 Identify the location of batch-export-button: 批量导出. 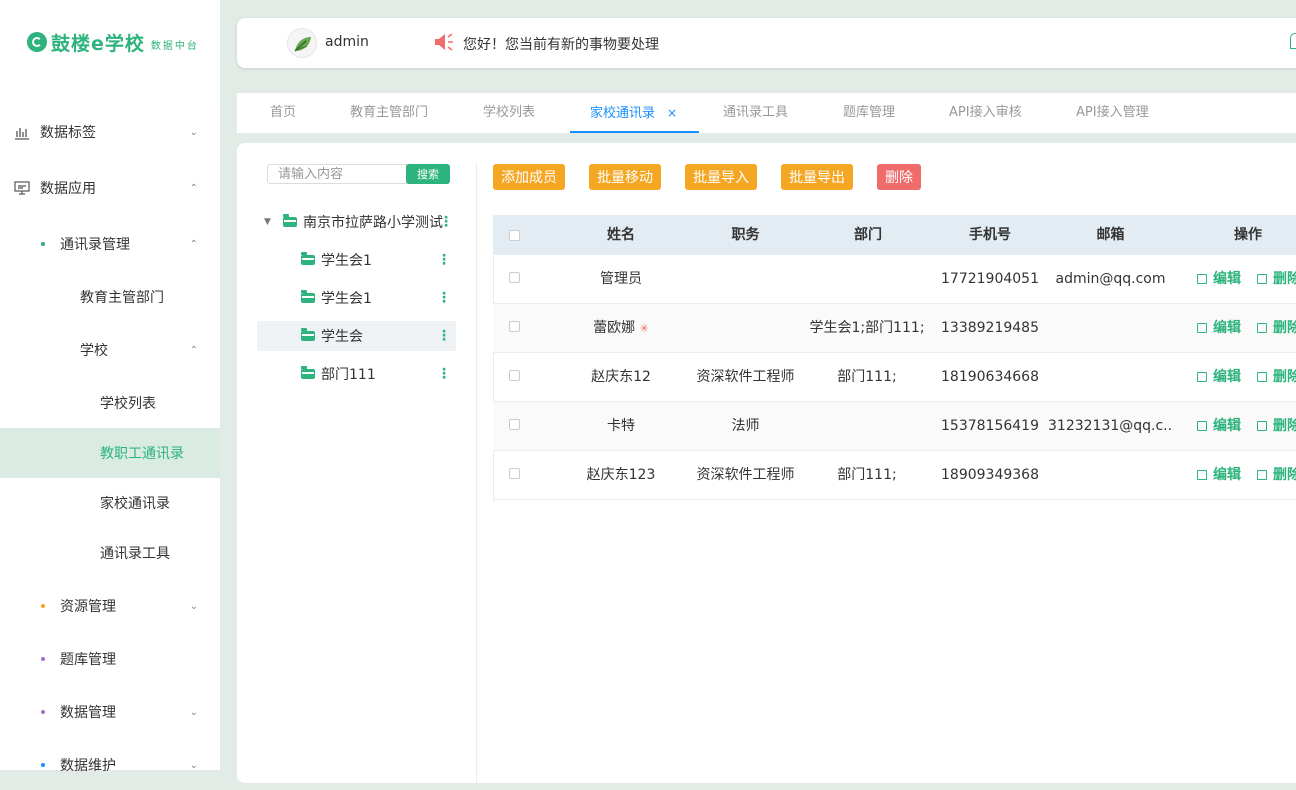
(817, 177).